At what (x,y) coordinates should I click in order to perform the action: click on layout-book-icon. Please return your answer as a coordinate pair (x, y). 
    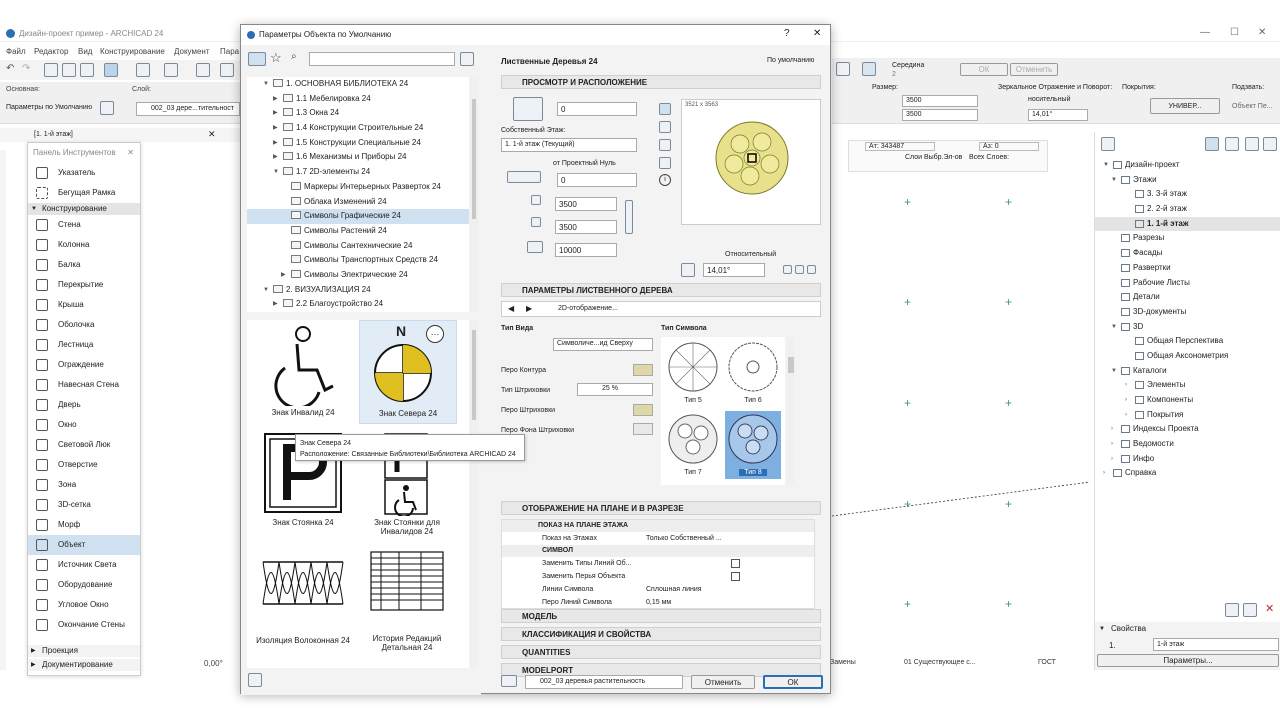
    Looking at the image, I should click on (1232, 144).